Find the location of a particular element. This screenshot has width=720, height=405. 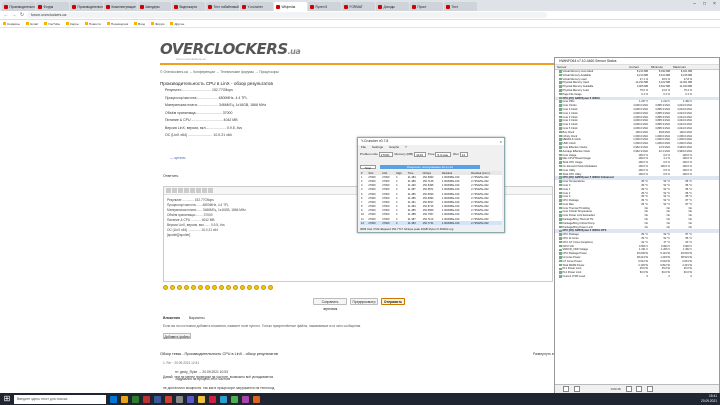

bookmark-item: Вход is located at coordinates (139, 24).